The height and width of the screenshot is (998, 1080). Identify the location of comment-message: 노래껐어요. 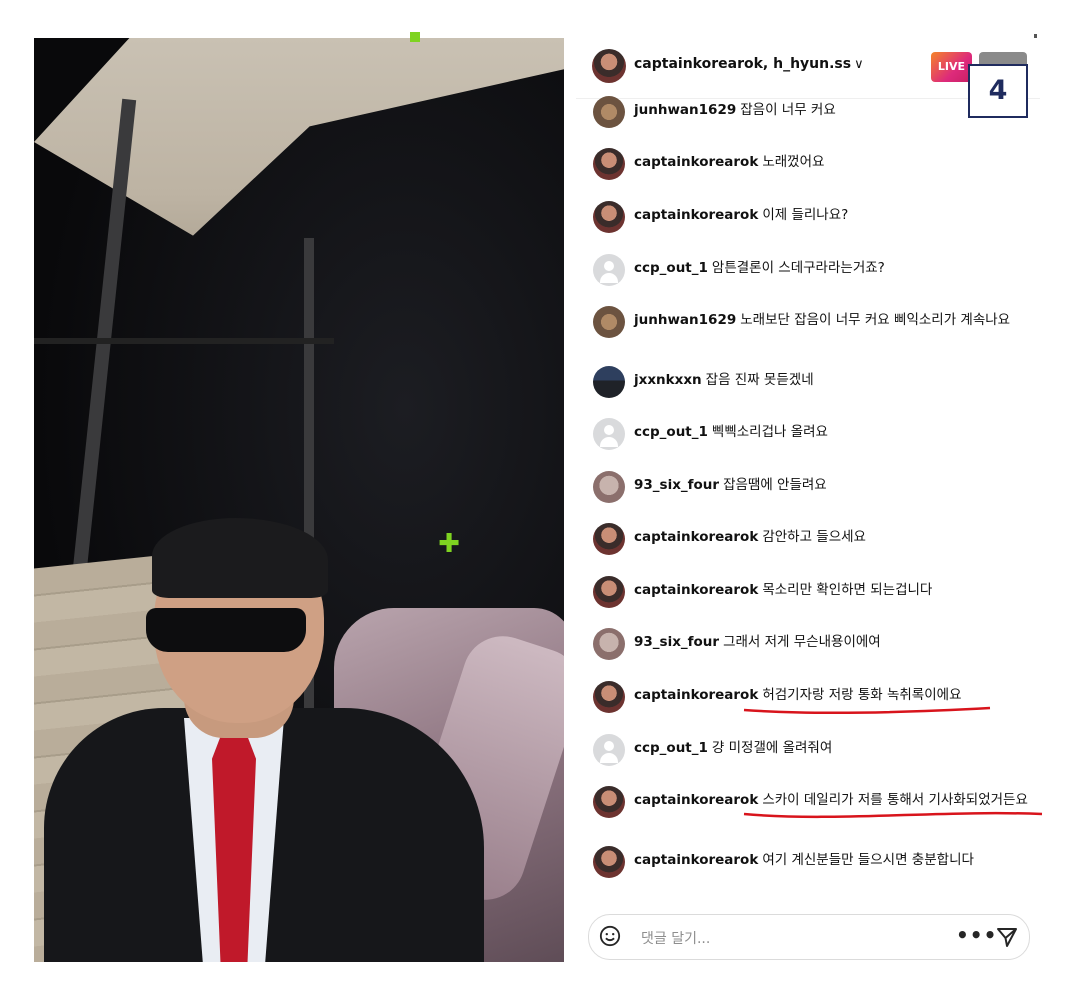
(793, 162).